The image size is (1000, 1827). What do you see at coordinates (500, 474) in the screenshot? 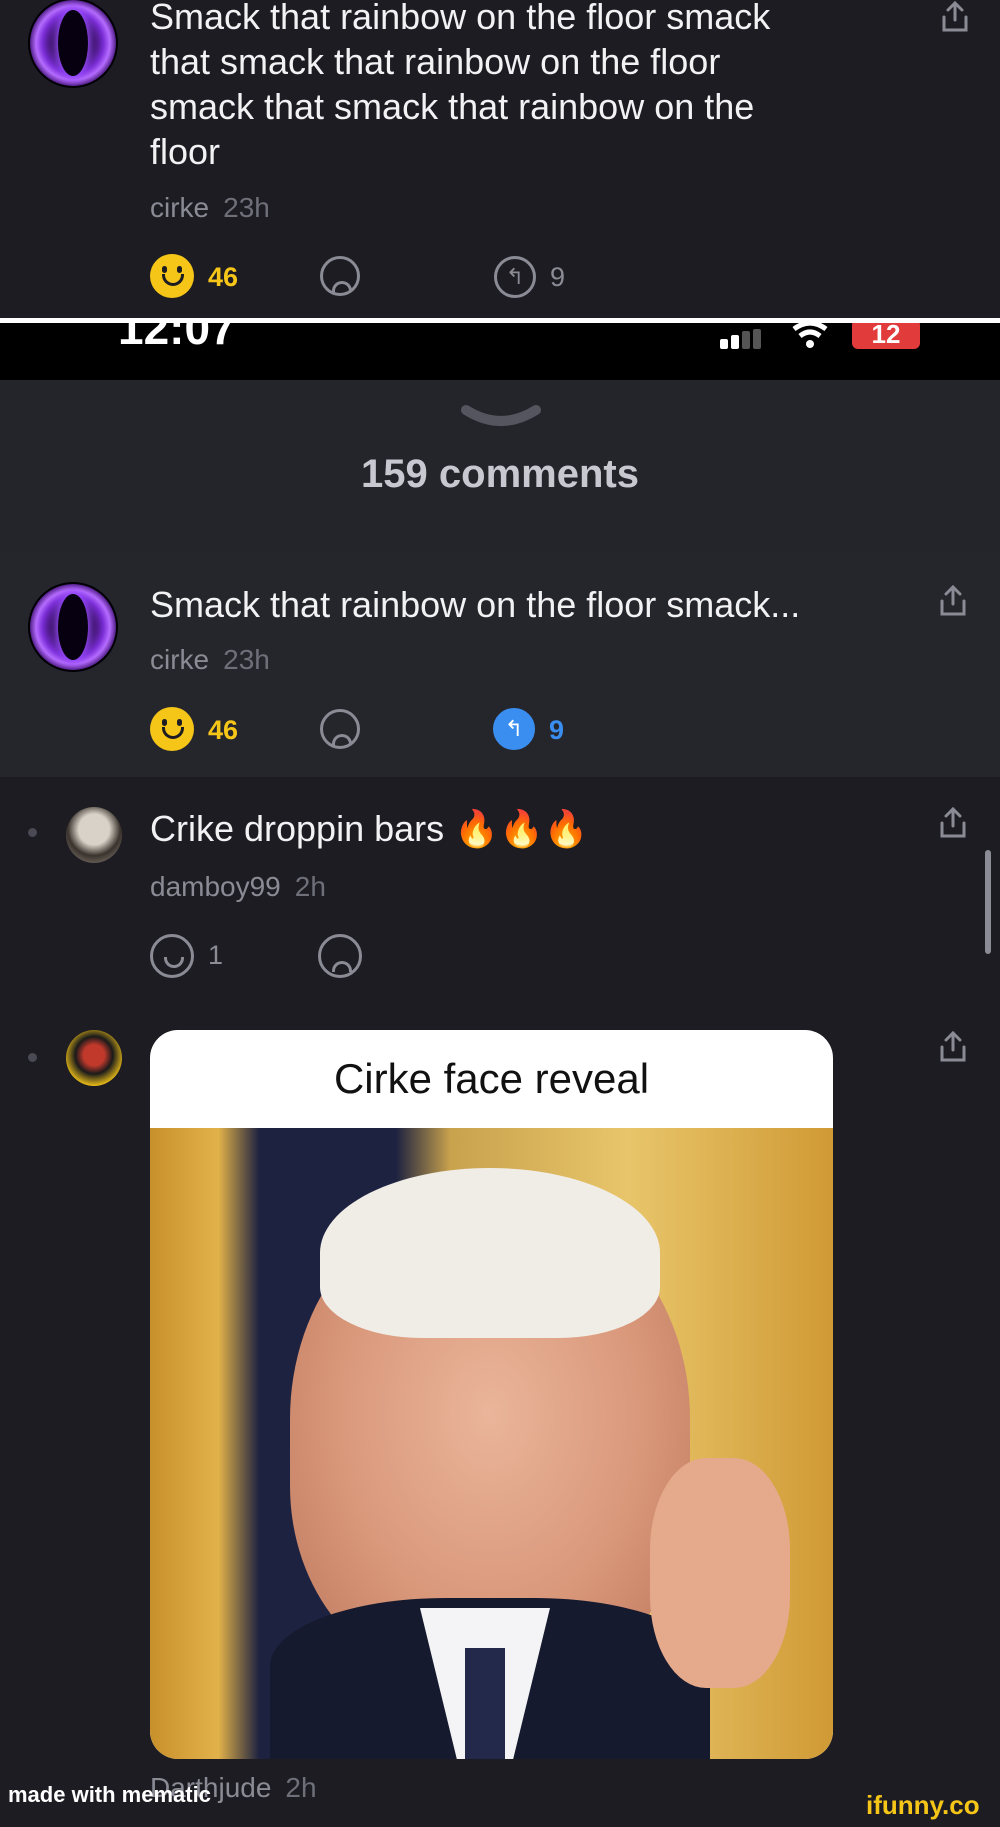
I see `comments-count-title: 159 comments` at bounding box center [500, 474].